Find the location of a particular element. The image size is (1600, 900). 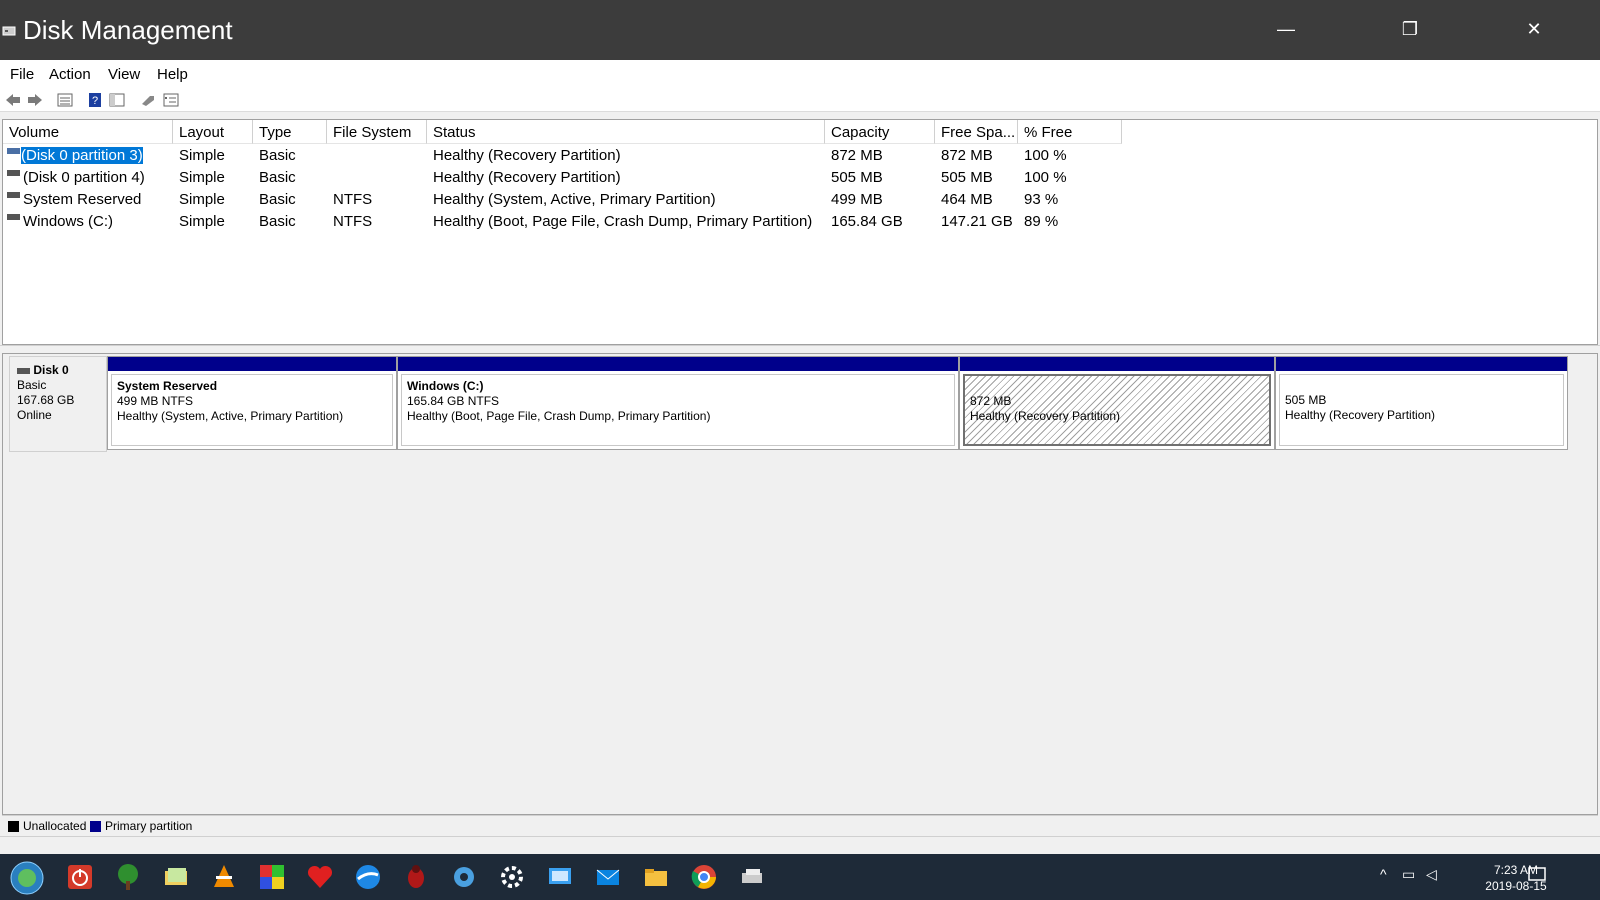

mail-icon is located at coordinates (608, 877).